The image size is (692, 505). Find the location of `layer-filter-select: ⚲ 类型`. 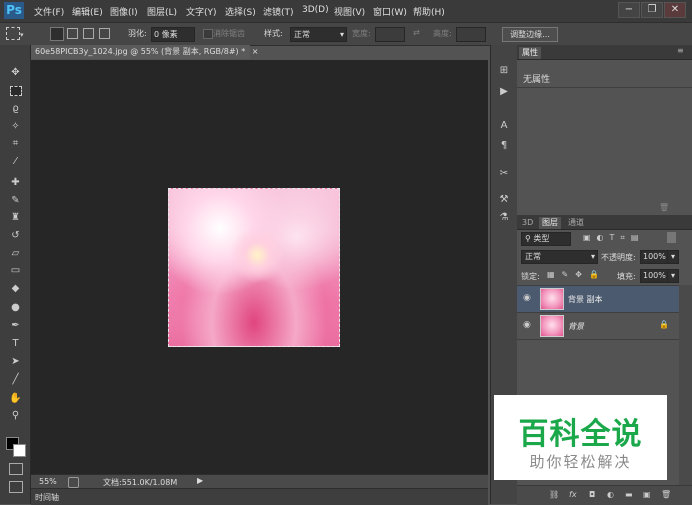

layer-filter-select: ⚲ 类型 is located at coordinates (546, 239).